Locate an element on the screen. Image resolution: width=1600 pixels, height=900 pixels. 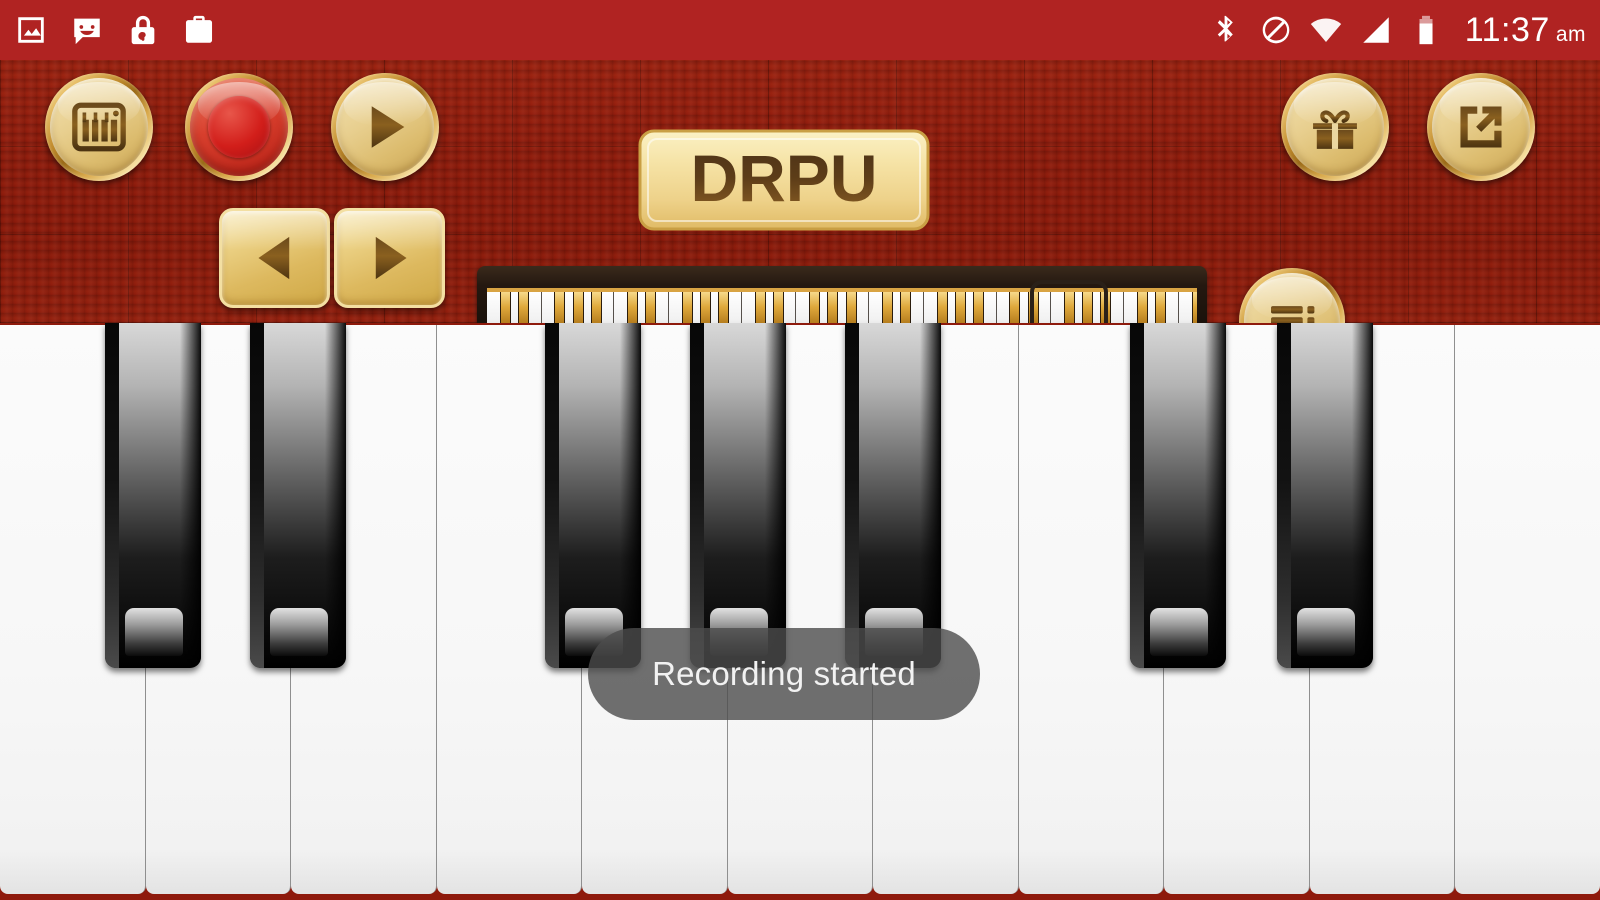
toast-message: Recording started is located at coordinates (784, 673).